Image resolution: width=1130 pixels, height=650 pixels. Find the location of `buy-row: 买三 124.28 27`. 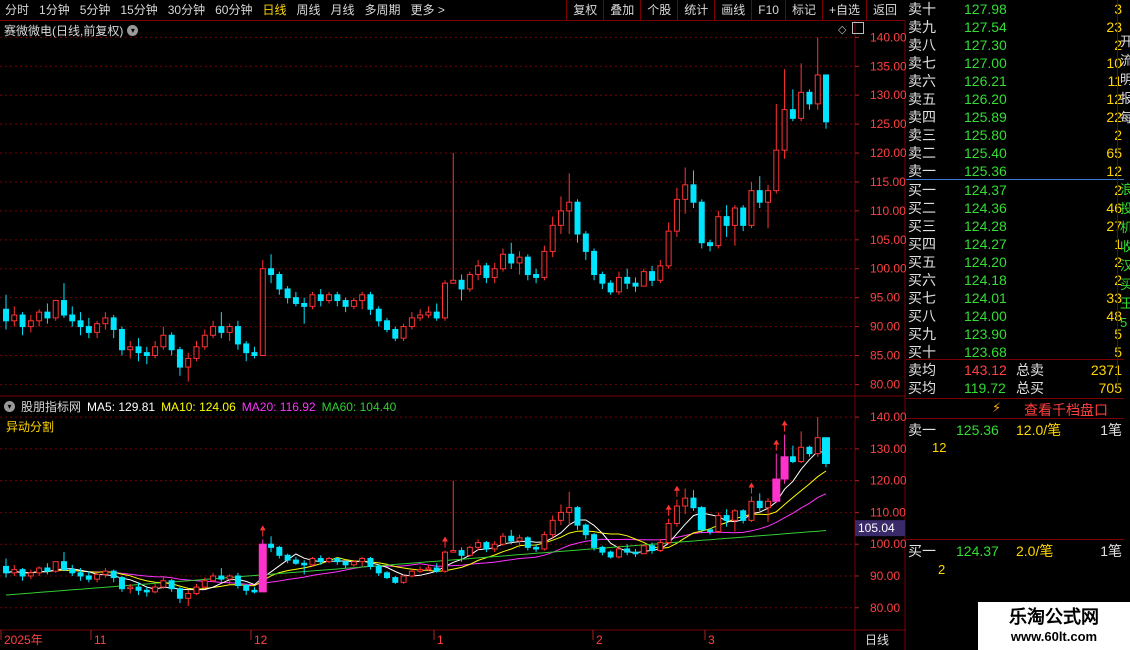

buy-row: 买三 124.28 27 is located at coordinates (1015, 226).